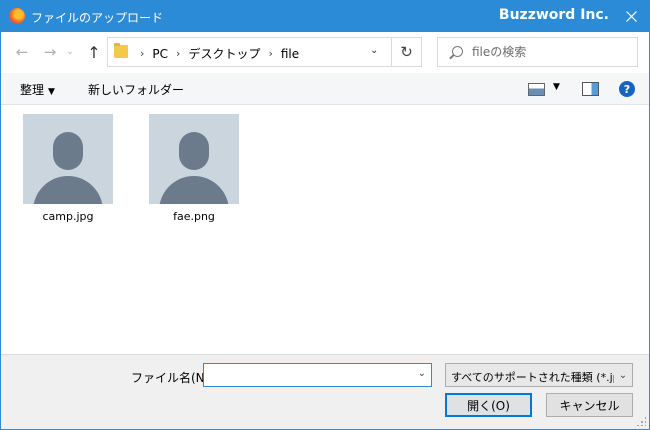 The height and width of the screenshot is (430, 650). I want to click on close-button, so click(631, 16).